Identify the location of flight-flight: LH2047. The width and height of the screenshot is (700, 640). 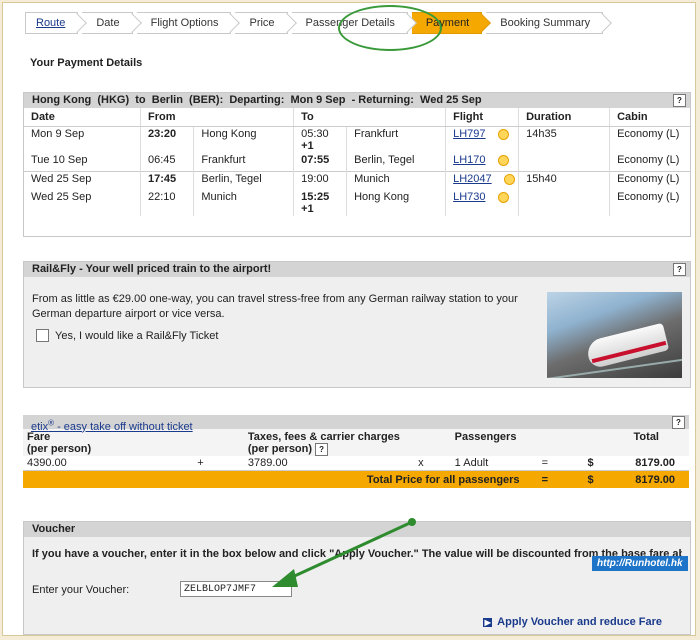
(482, 180).